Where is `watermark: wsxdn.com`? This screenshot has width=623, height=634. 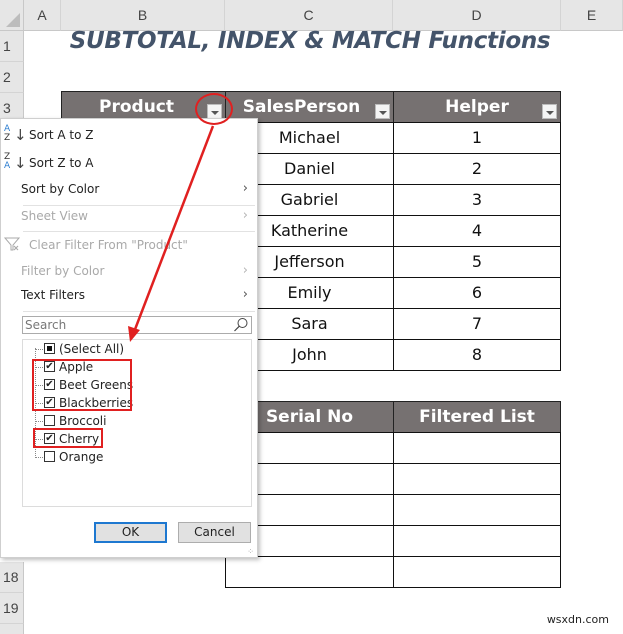
watermark: wsxdn.com is located at coordinates (577, 619).